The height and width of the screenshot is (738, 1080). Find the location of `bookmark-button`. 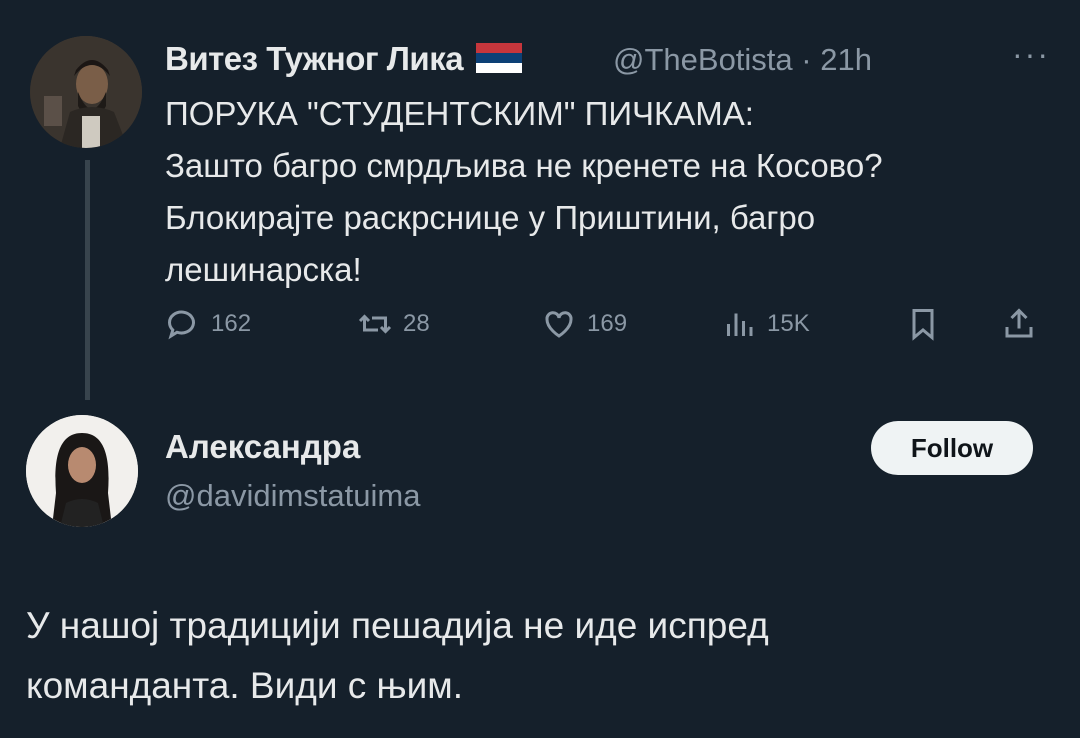

bookmark-button is located at coordinates (923, 324).